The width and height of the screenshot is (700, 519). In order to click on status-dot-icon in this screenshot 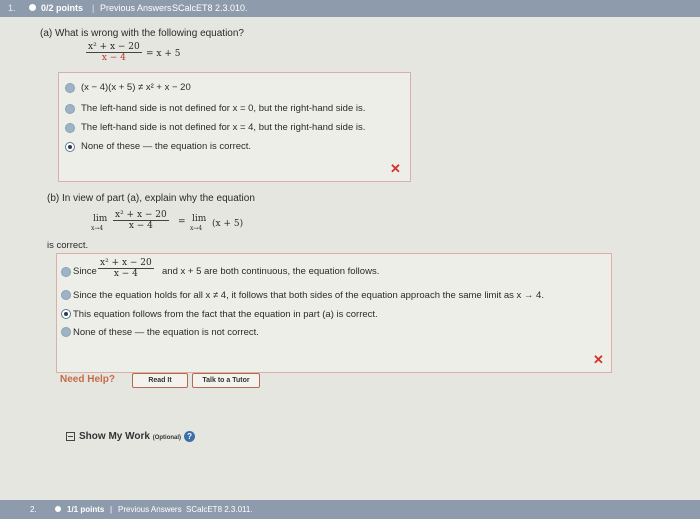, I will do `click(32, 7)`.